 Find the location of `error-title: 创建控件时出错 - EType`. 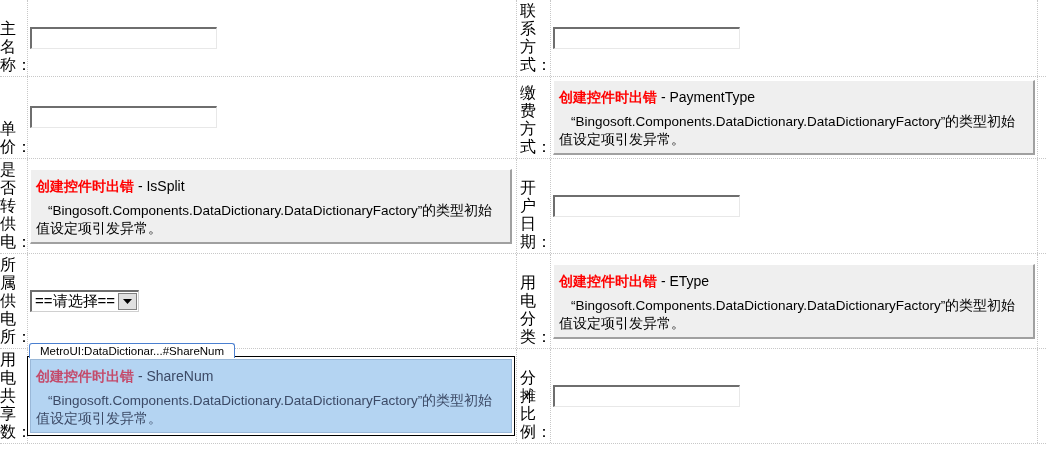

error-title: 创建控件时出错 - EType is located at coordinates (635, 281).